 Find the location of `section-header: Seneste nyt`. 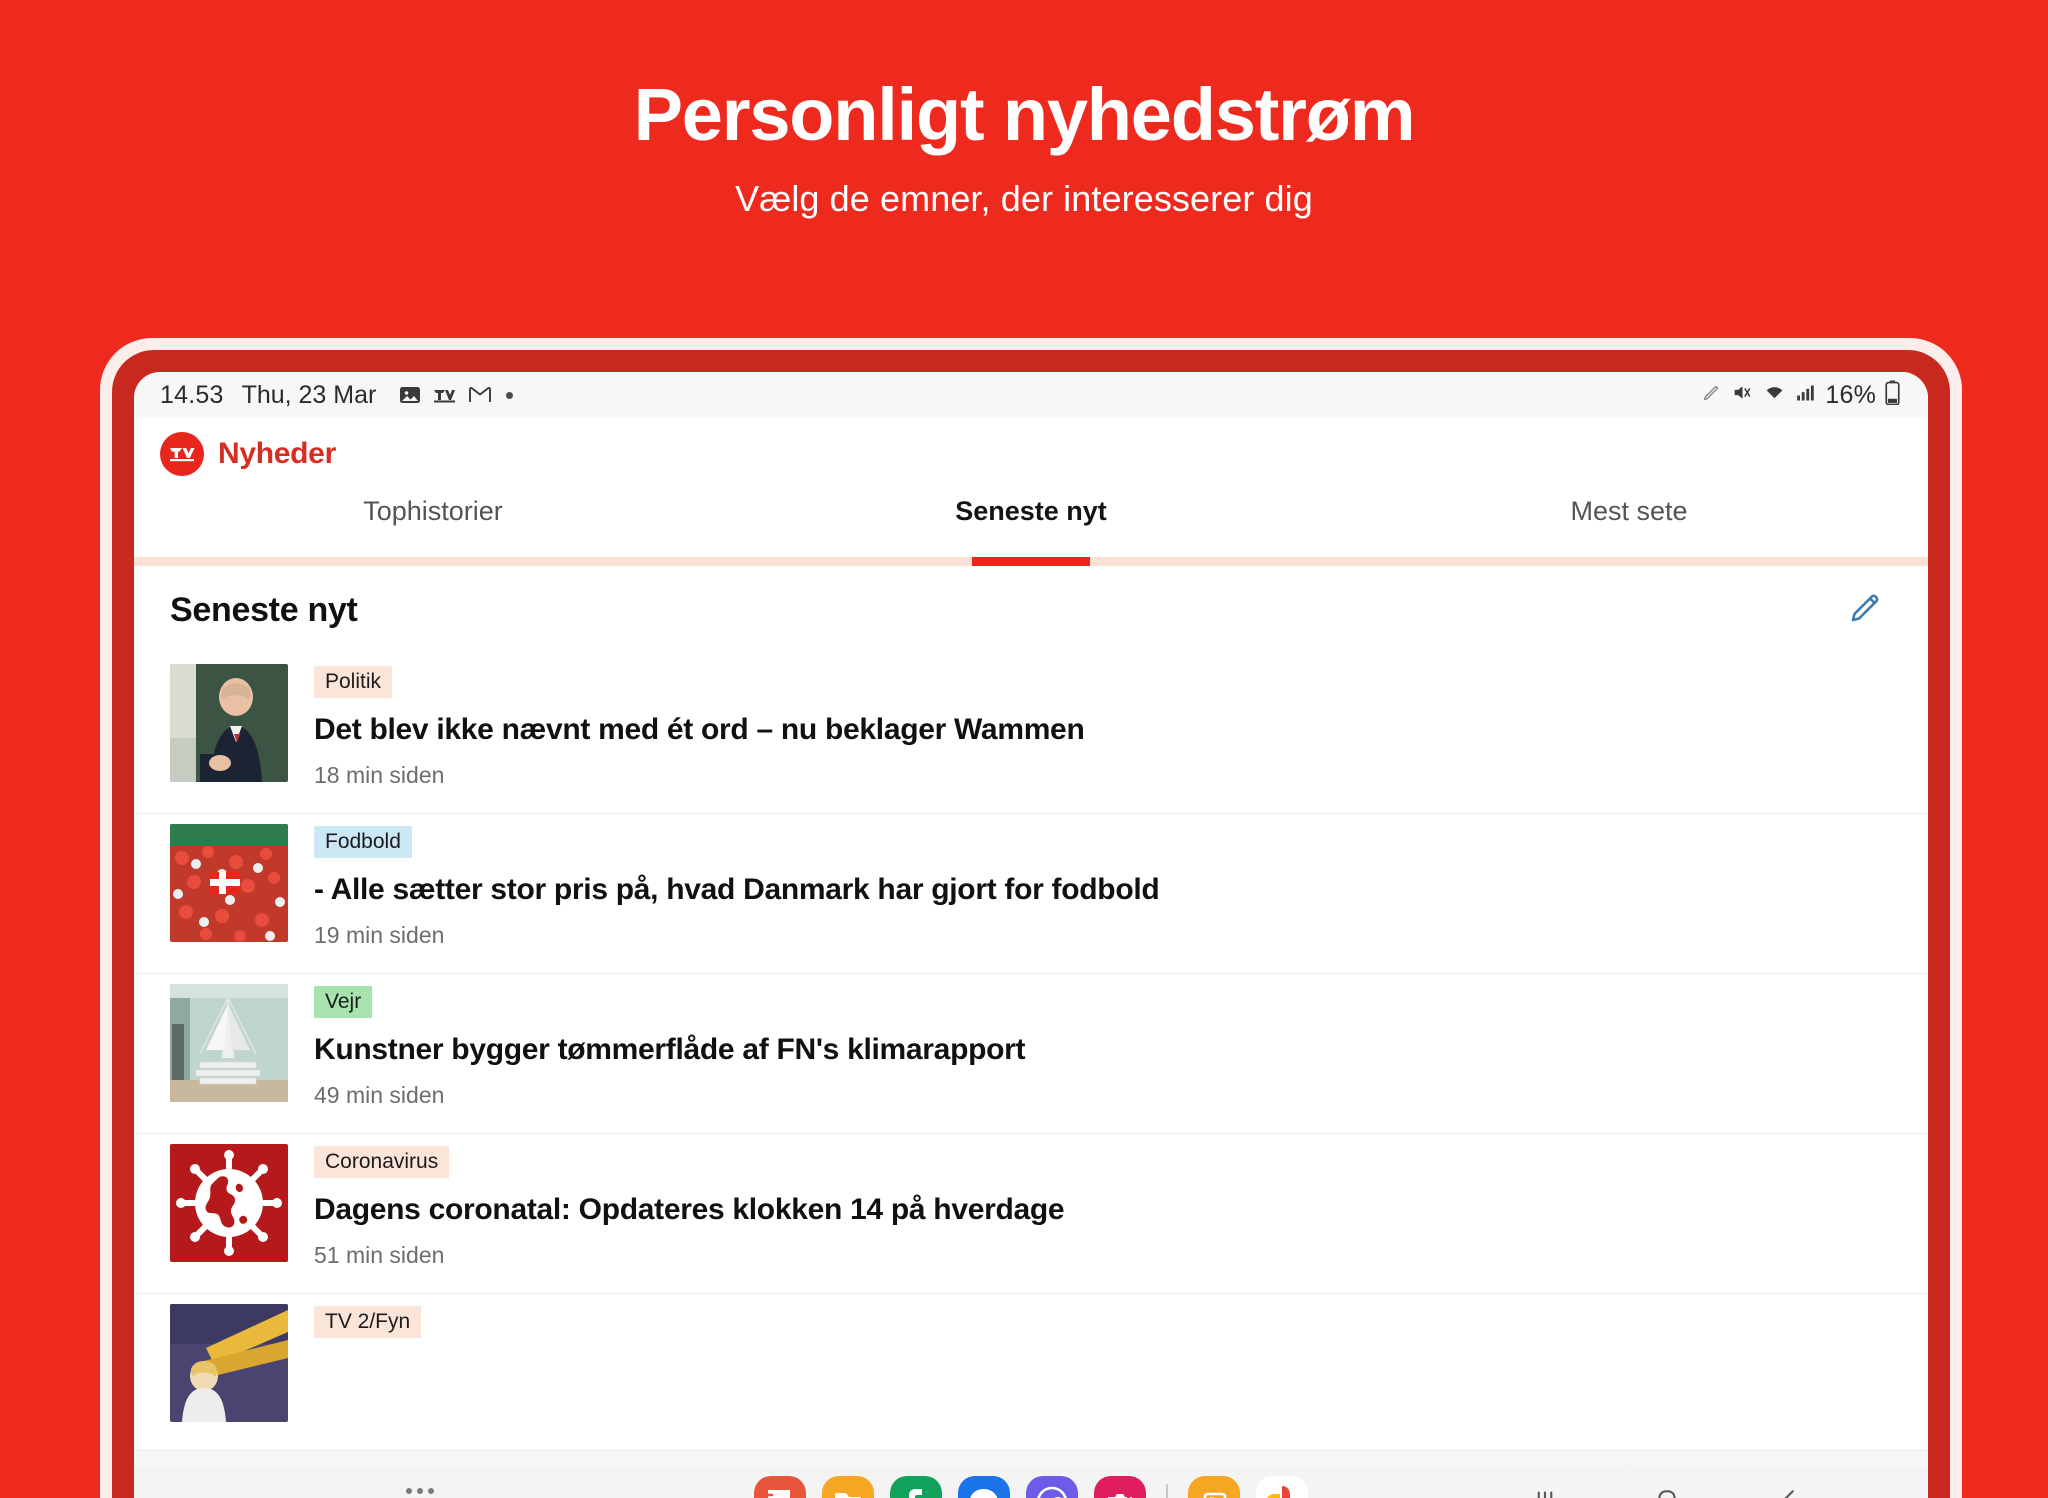

section-header: Seneste nyt is located at coordinates (1031, 610).